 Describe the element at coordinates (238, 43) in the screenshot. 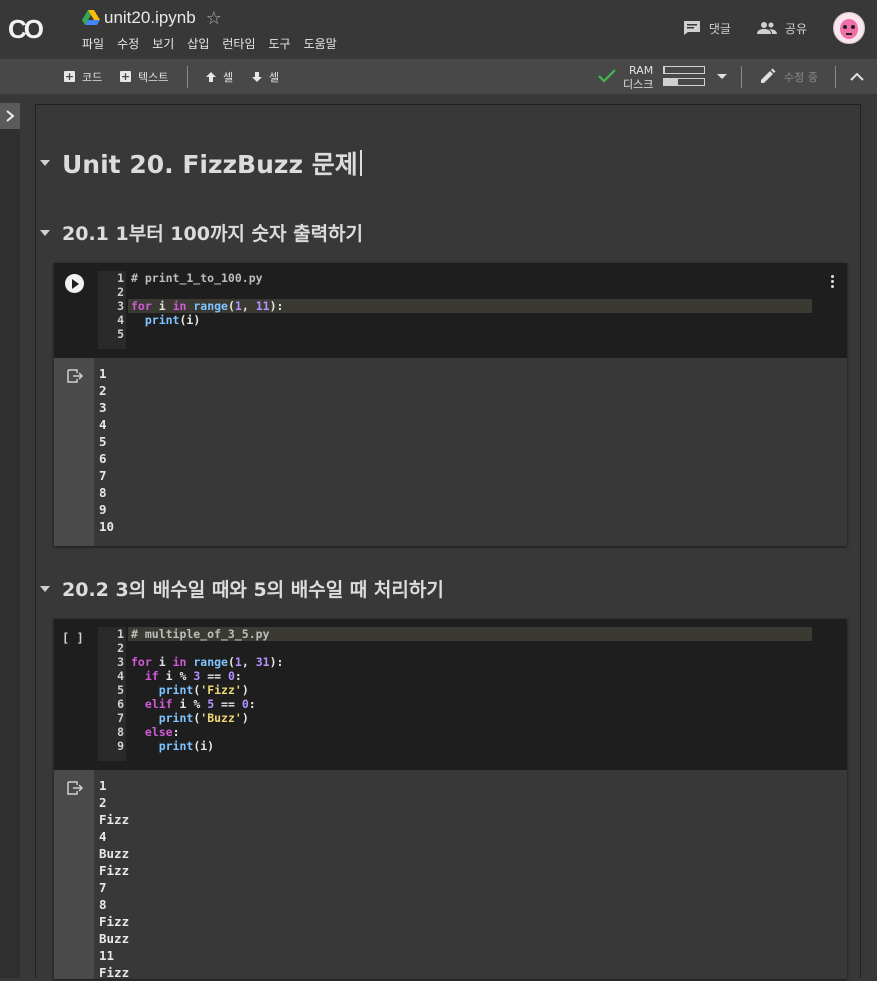

I see `menu-runtime: 런타임` at that location.